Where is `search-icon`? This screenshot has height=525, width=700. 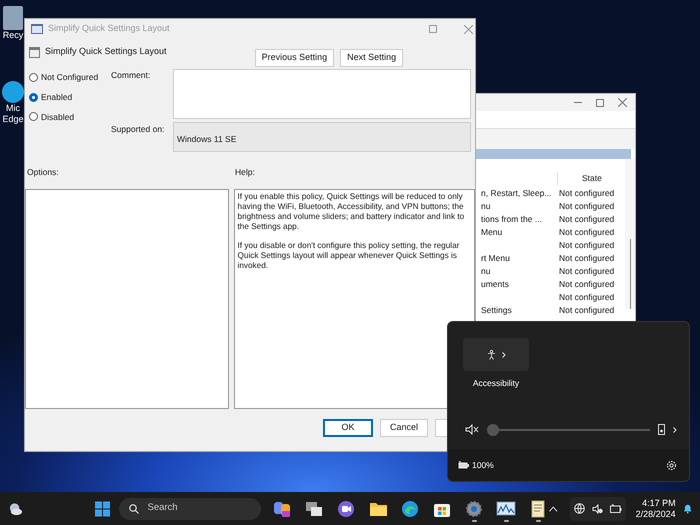
search-icon is located at coordinates (134, 509).